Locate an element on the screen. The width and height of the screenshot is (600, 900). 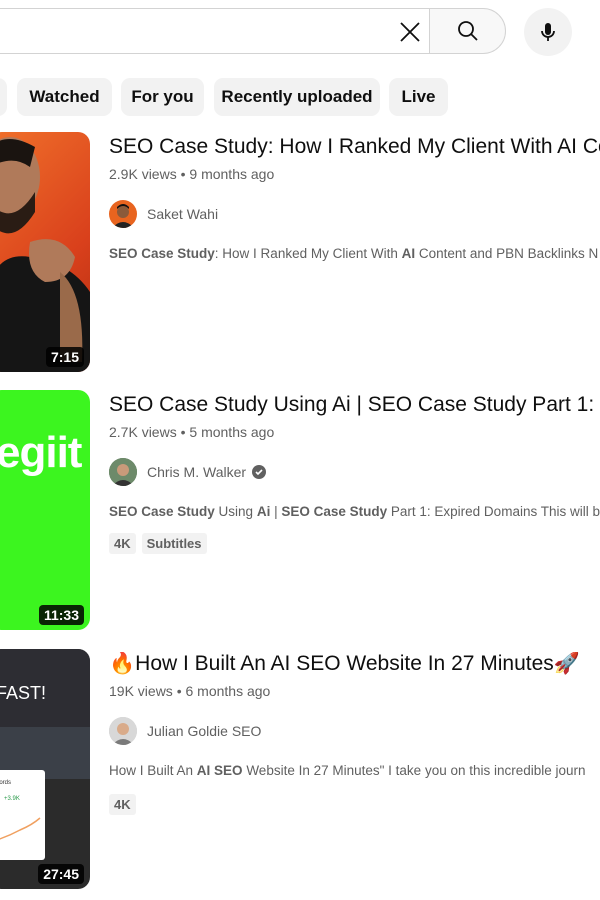
video-duration: 7:15 is located at coordinates (64, 357).